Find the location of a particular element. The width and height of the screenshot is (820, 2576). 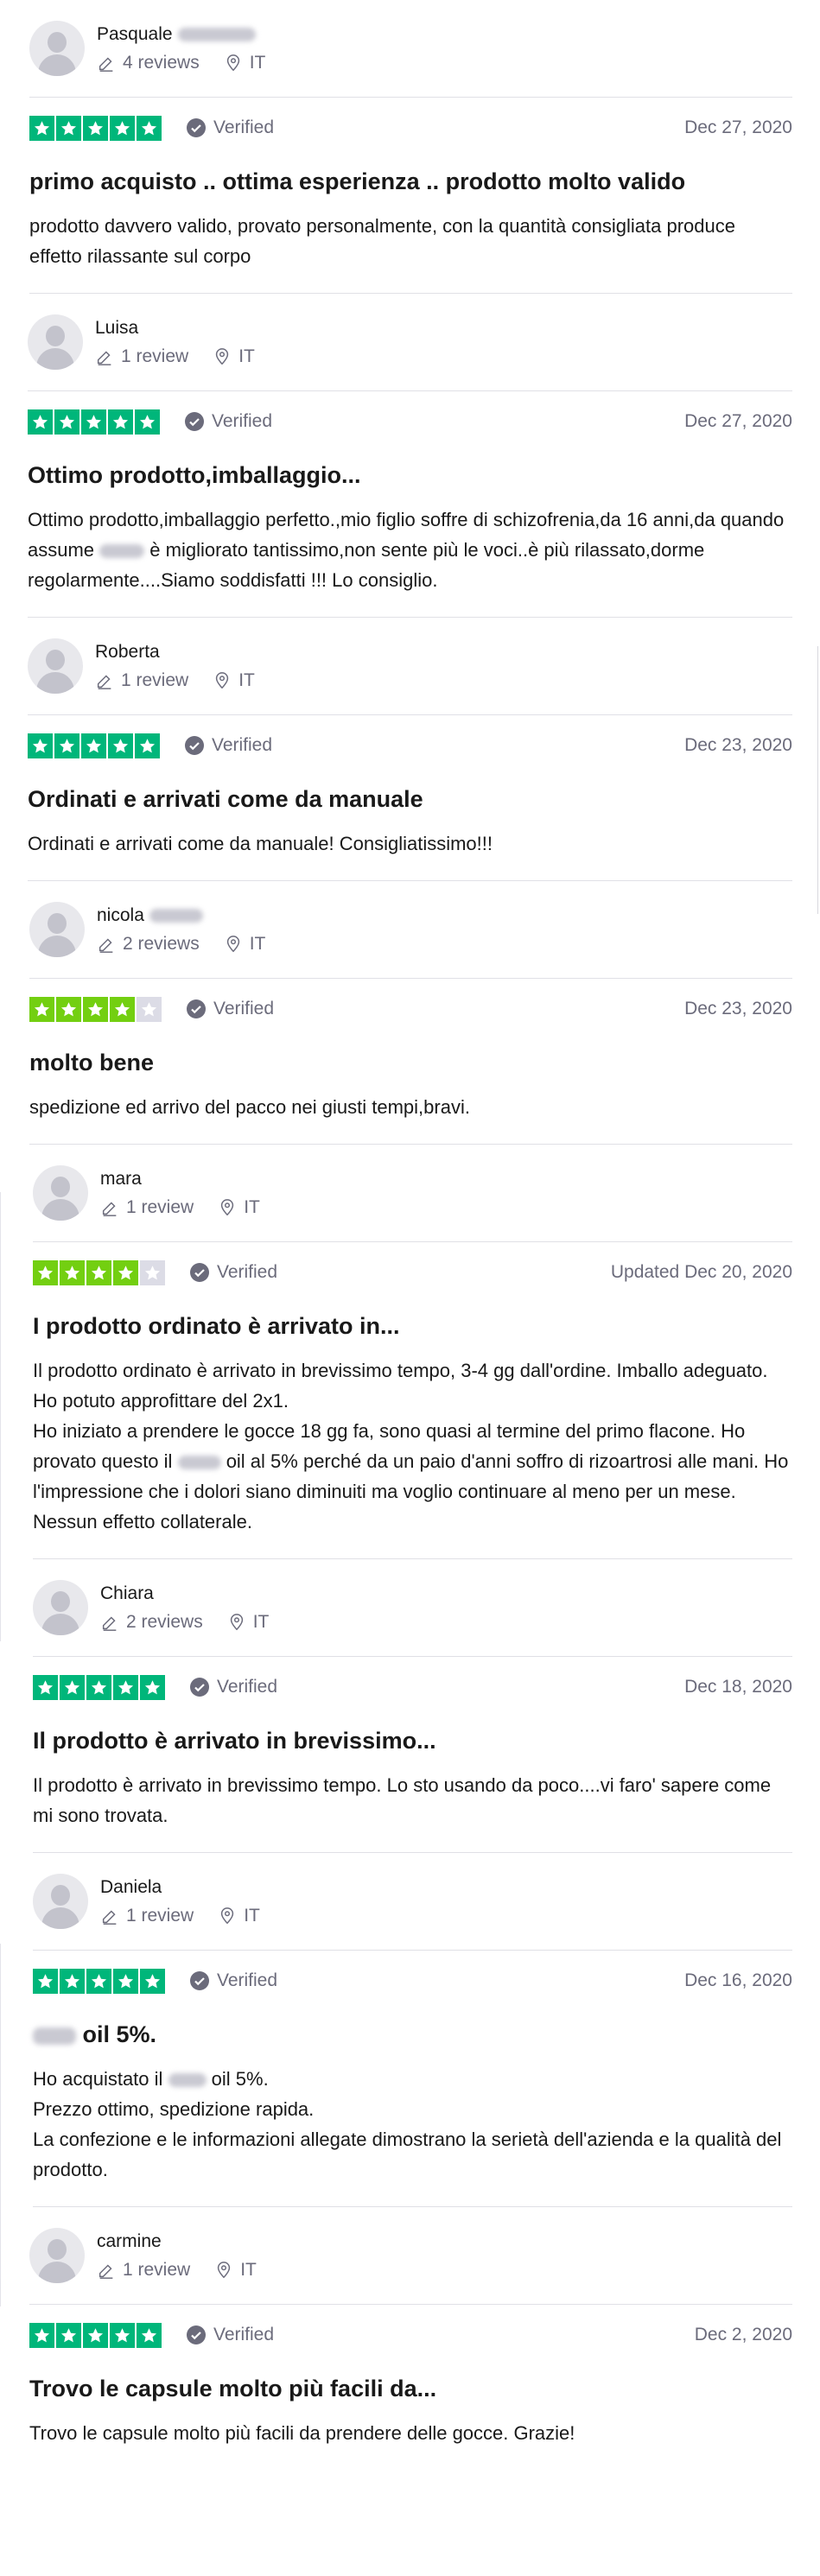

review-title: molto bene is located at coordinates (410, 1063).